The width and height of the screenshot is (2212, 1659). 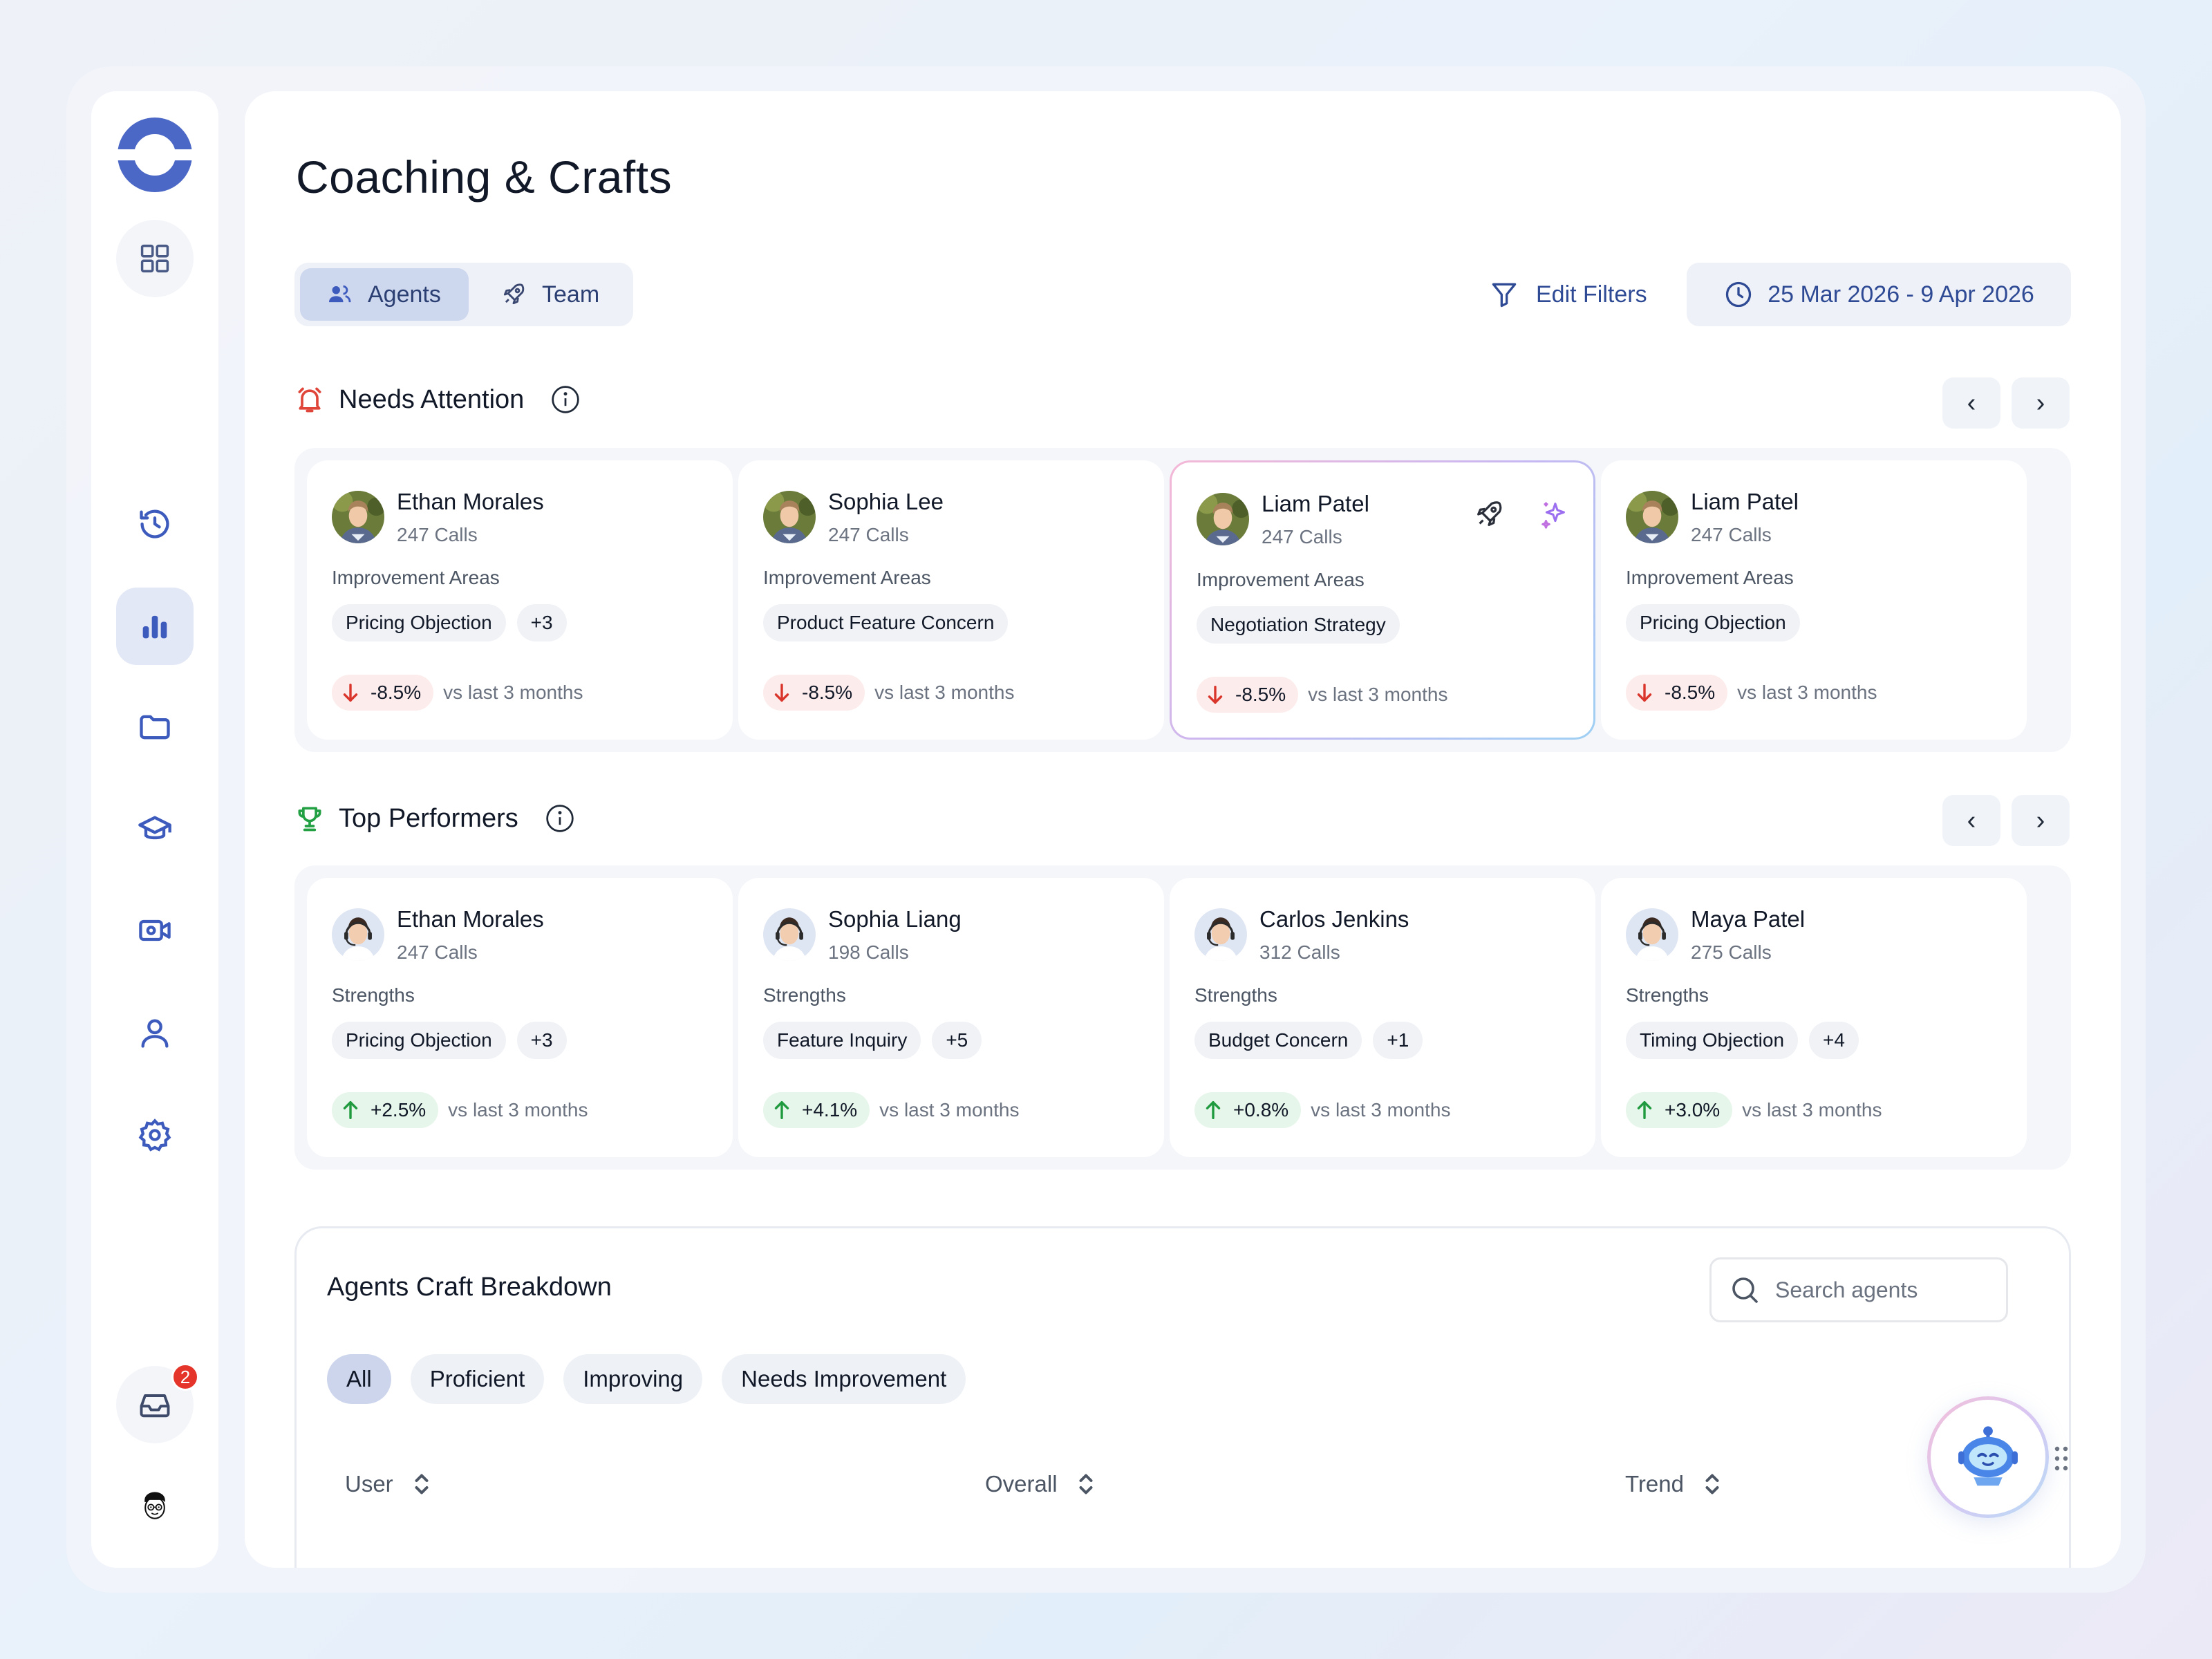 I want to click on needs-attention-prev-button: ‹, so click(x=1971, y=403).